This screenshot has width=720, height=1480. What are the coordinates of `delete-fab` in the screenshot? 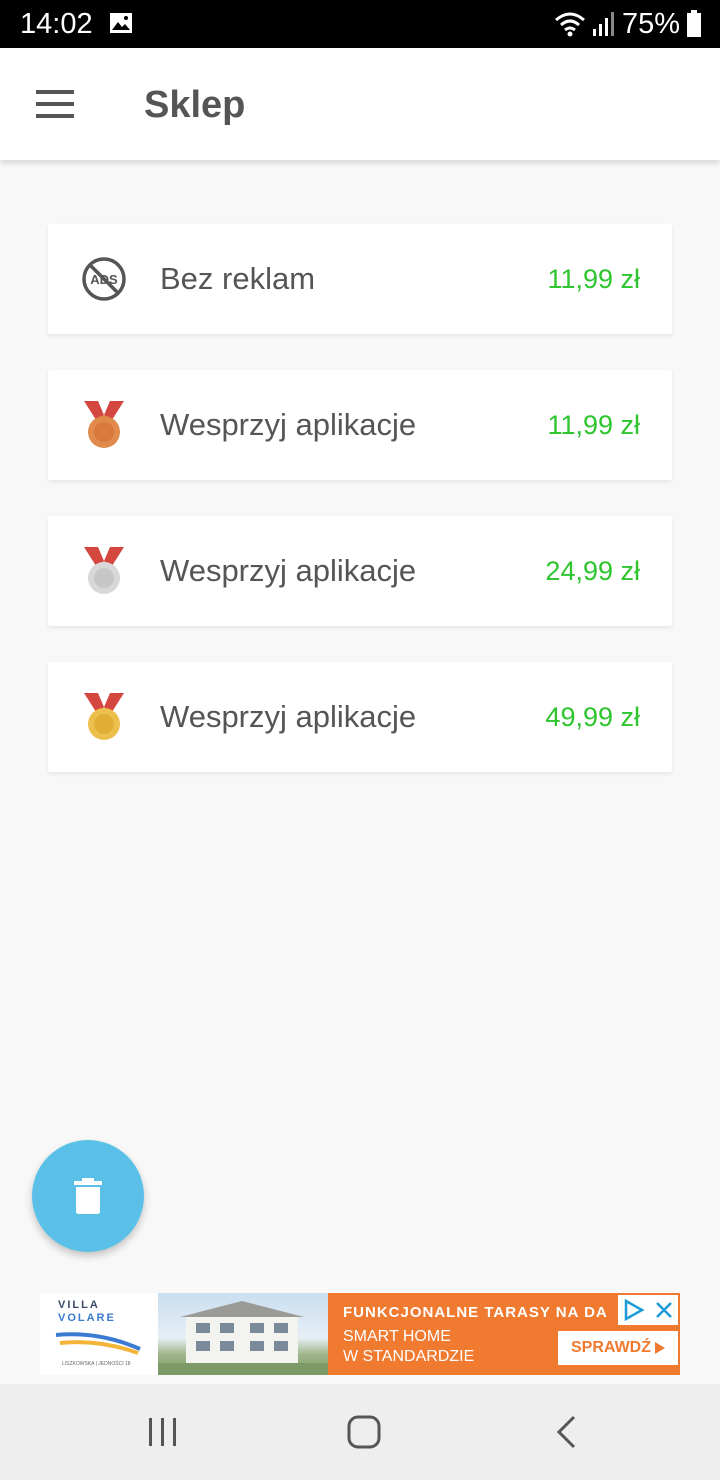 It's located at (88, 1196).